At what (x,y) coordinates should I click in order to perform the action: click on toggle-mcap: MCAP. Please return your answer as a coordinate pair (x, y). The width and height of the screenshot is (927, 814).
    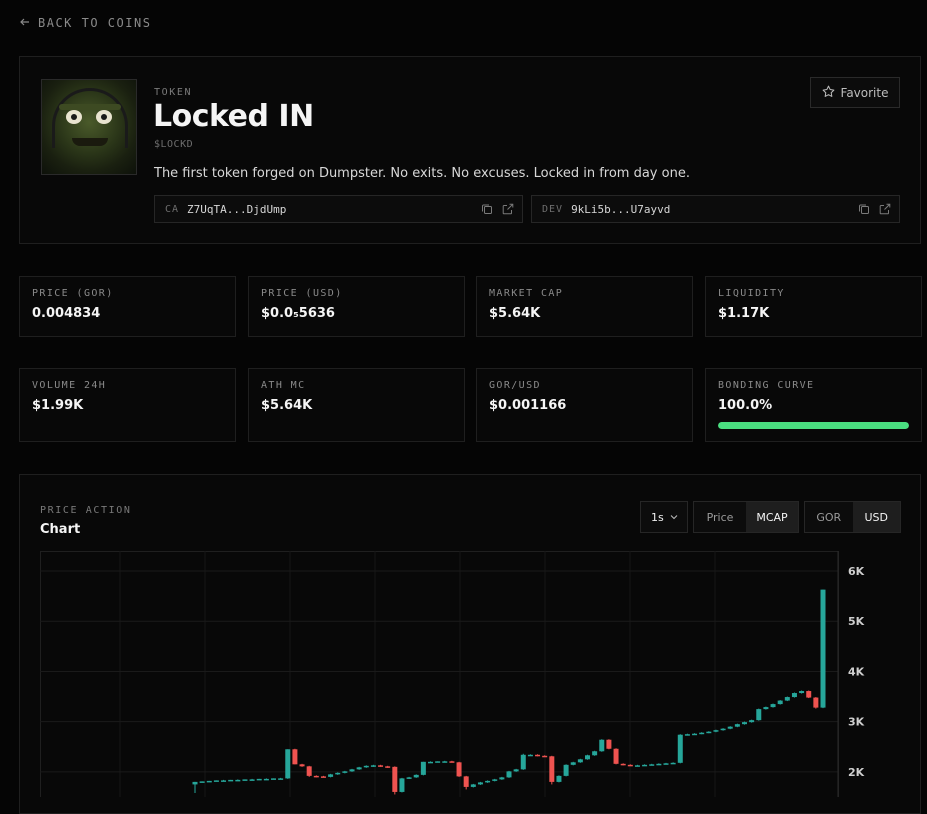
    Looking at the image, I should click on (772, 517).